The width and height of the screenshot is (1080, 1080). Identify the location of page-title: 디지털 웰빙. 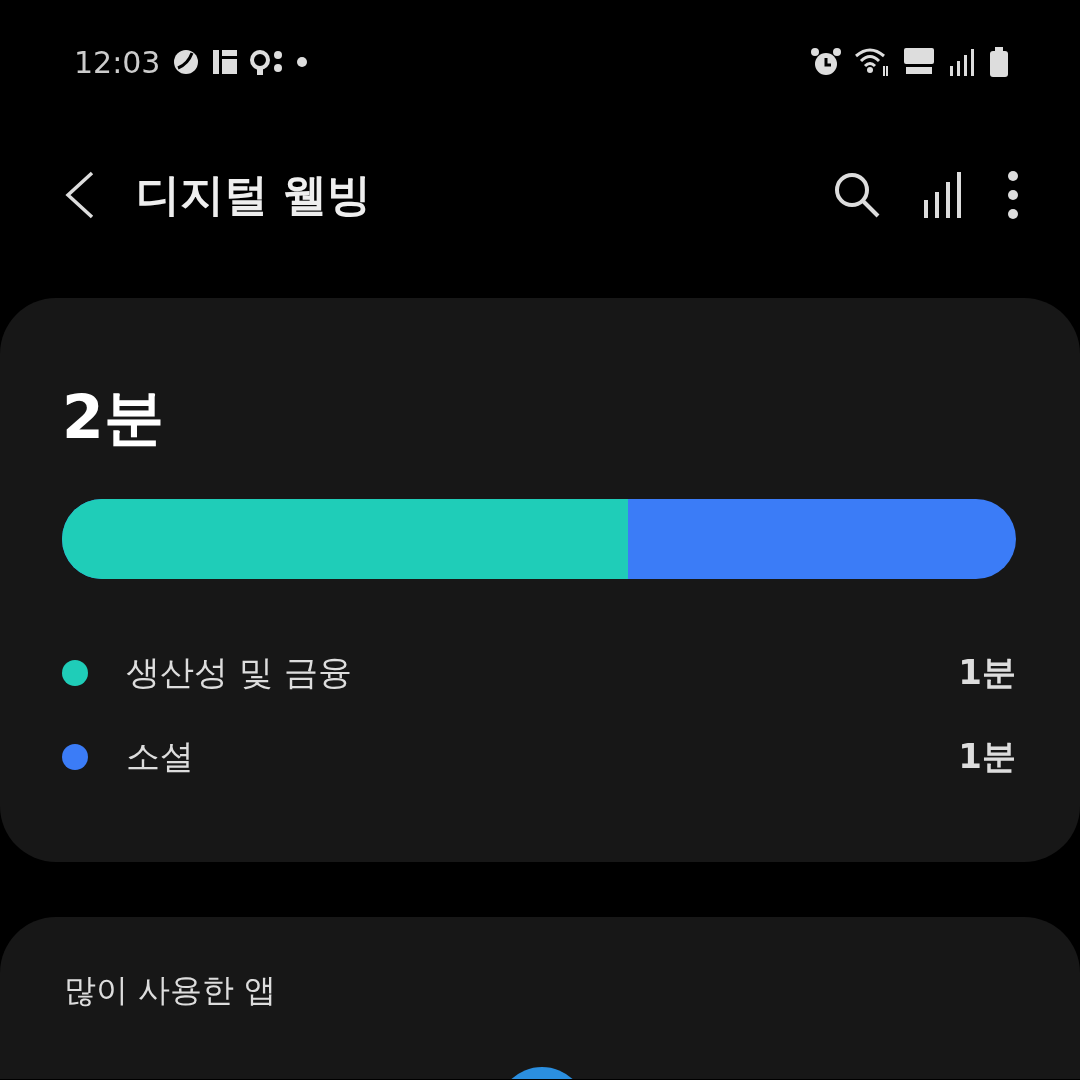
(254, 194).